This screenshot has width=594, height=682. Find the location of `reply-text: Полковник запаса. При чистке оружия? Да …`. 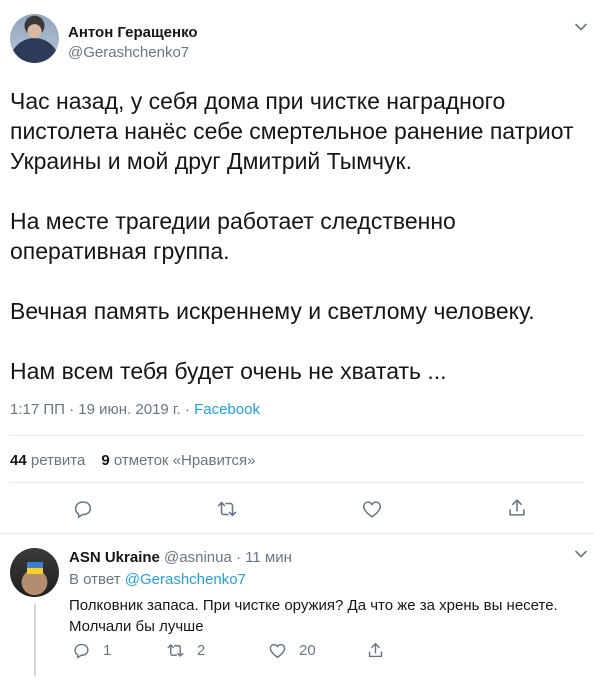

reply-text: Полковник запаса. При чистке оружия? Да … is located at coordinates (313, 616).